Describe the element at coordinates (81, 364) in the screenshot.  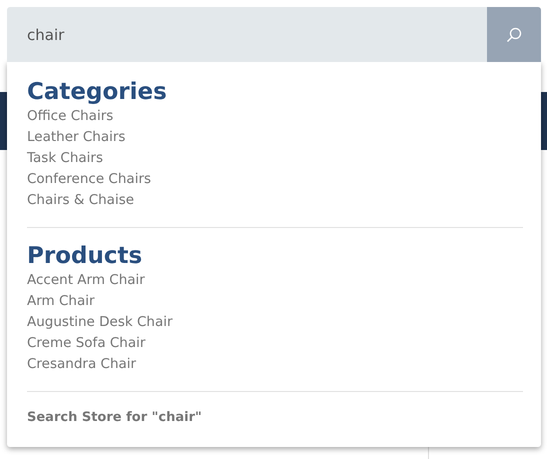
I see `suggestion-link: Cresandra Chair` at that location.